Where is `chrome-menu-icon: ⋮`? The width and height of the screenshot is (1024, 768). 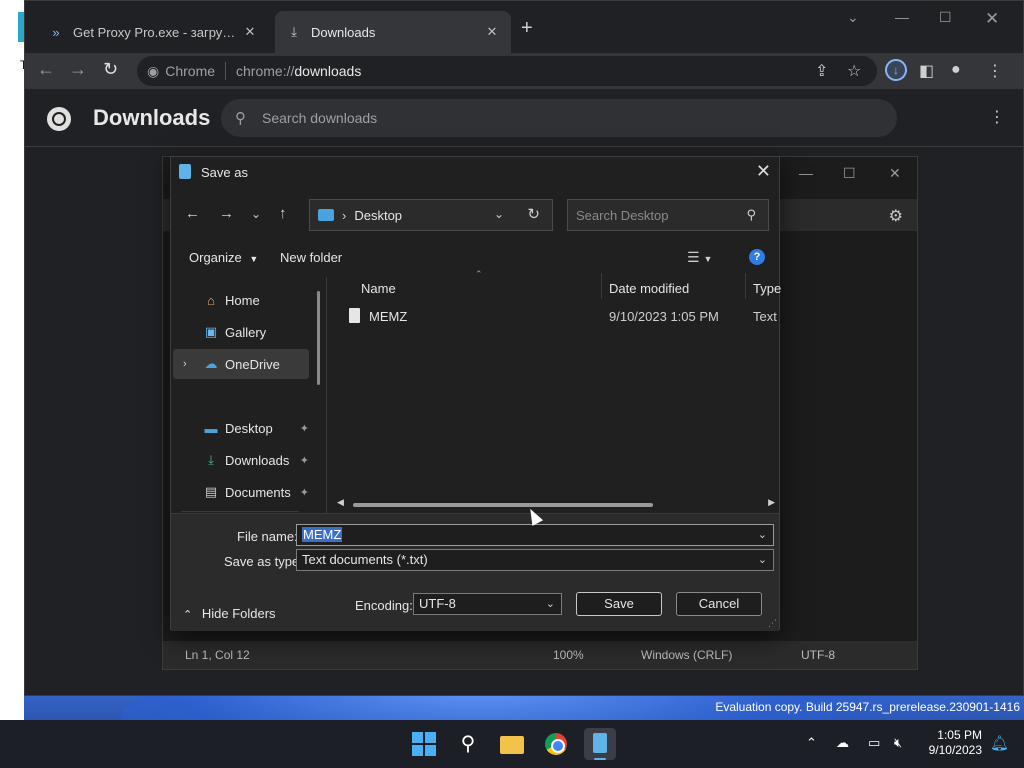
chrome-menu-icon: ⋮ is located at coordinates (995, 71).